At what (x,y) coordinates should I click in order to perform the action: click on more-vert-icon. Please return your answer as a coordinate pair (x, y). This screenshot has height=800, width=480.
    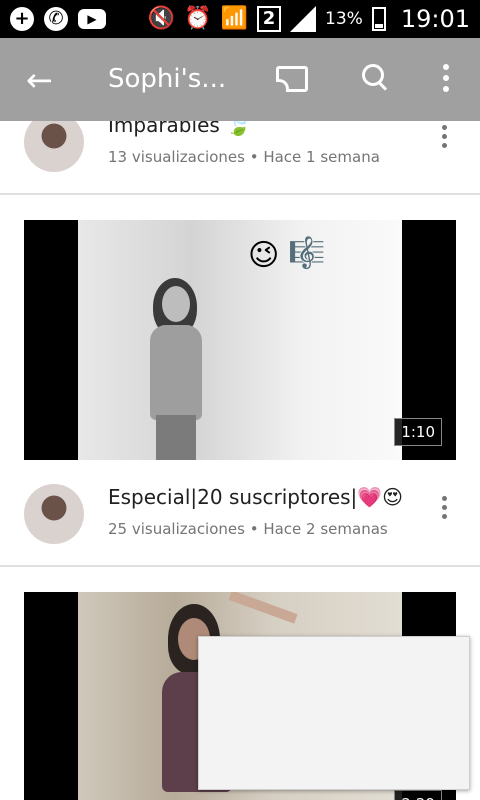
    Looking at the image, I should click on (446, 79).